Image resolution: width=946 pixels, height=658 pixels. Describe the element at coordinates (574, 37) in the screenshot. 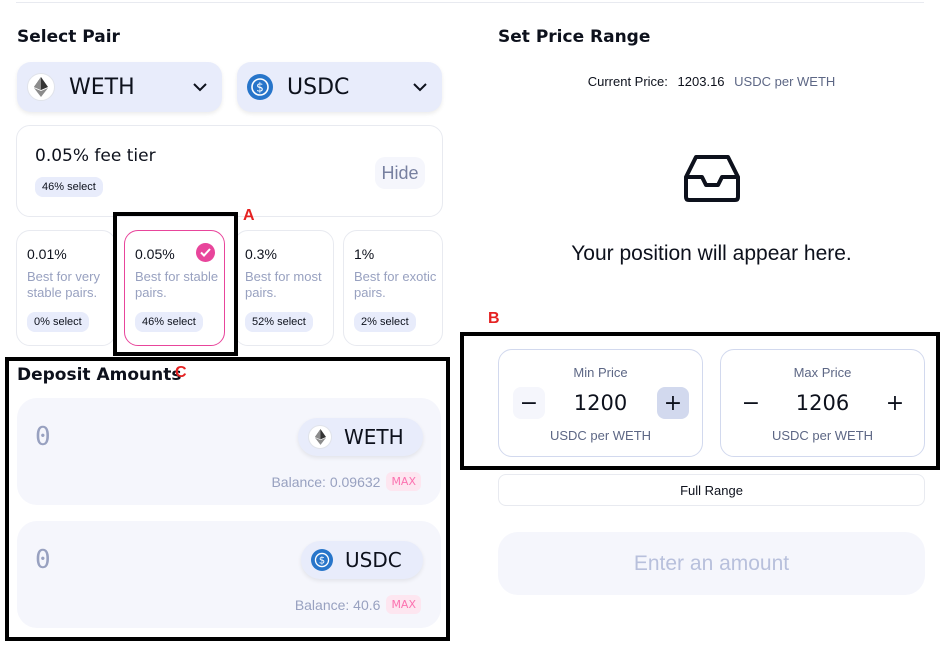

I see `set-price-range-title: Set Price Range` at that location.